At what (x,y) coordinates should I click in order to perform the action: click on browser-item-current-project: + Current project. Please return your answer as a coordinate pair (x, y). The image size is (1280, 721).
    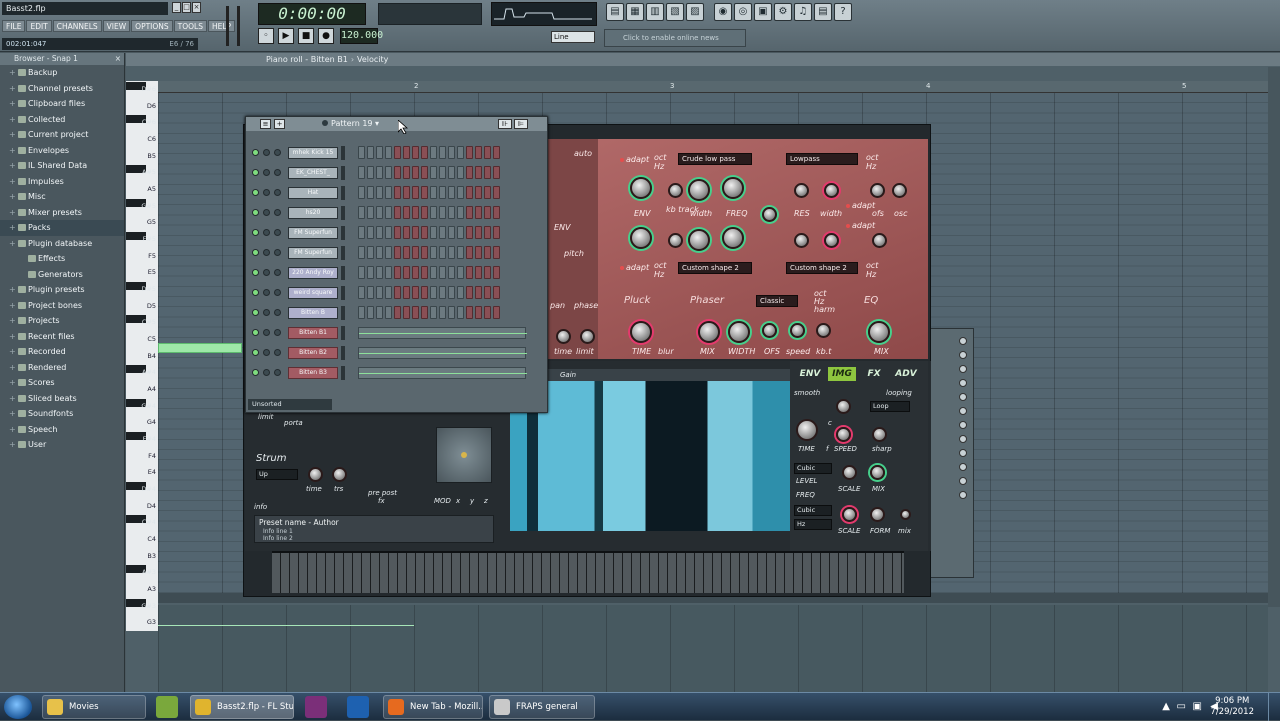
    Looking at the image, I should click on (62, 135).